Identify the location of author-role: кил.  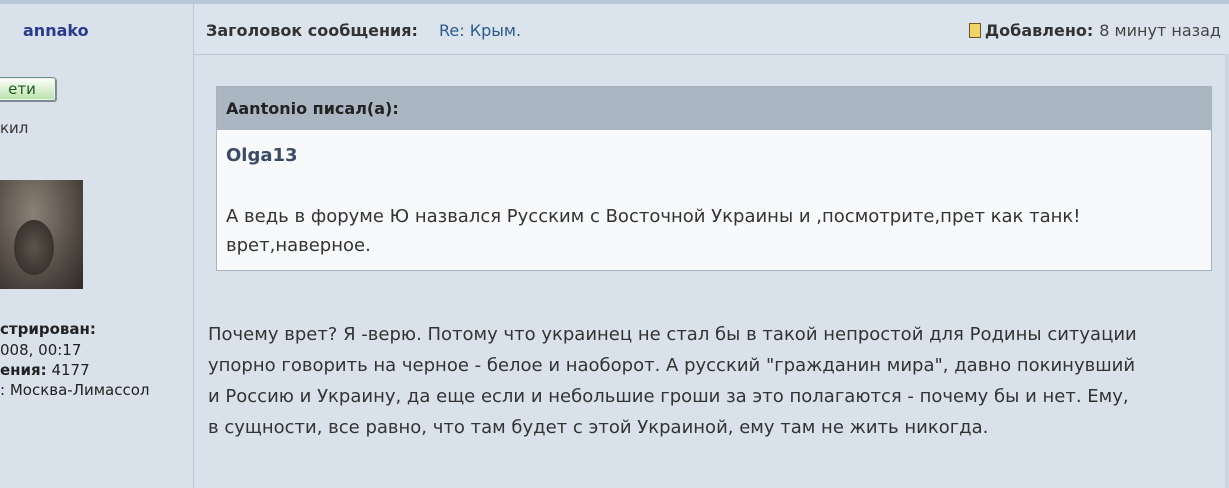
(14, 128).